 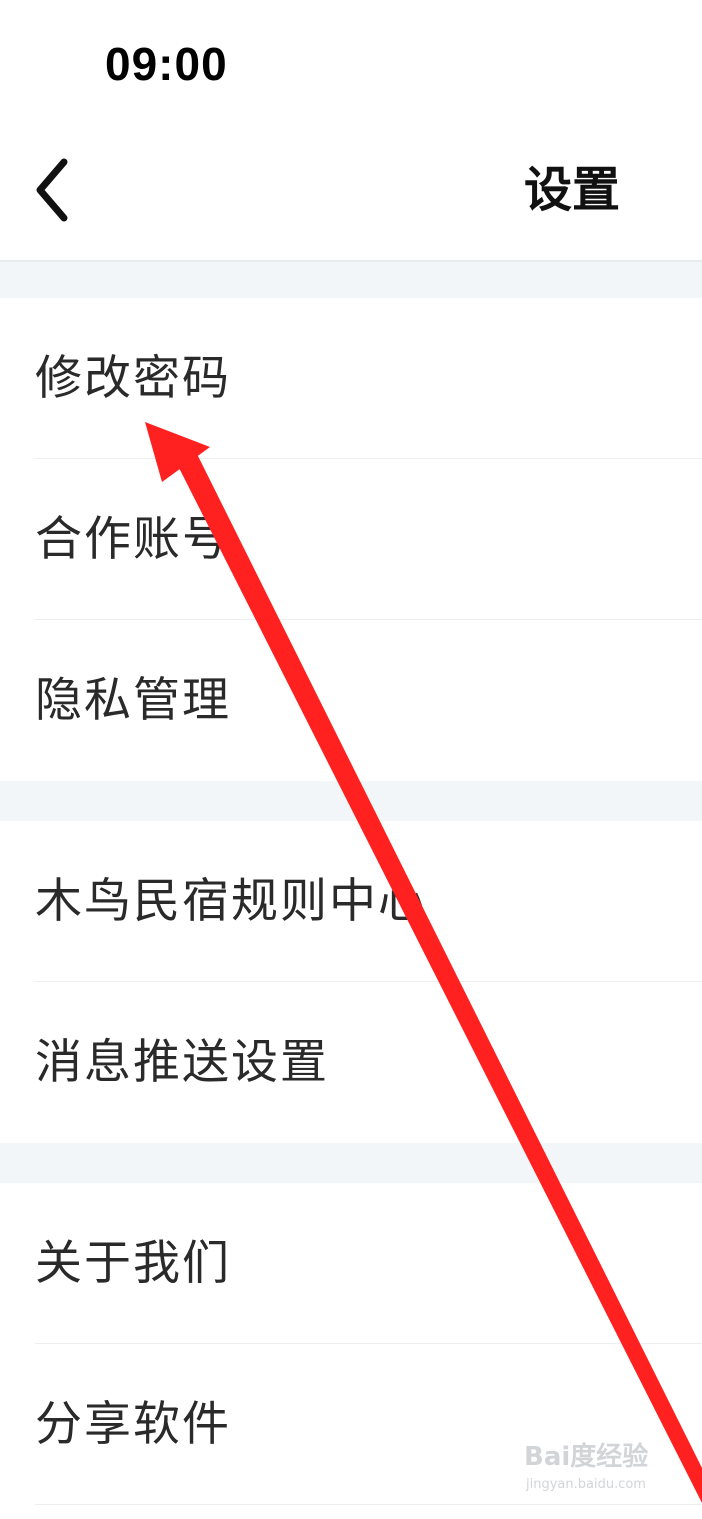 I want to click on status-time: 09:00, so click(x=166, y=64).